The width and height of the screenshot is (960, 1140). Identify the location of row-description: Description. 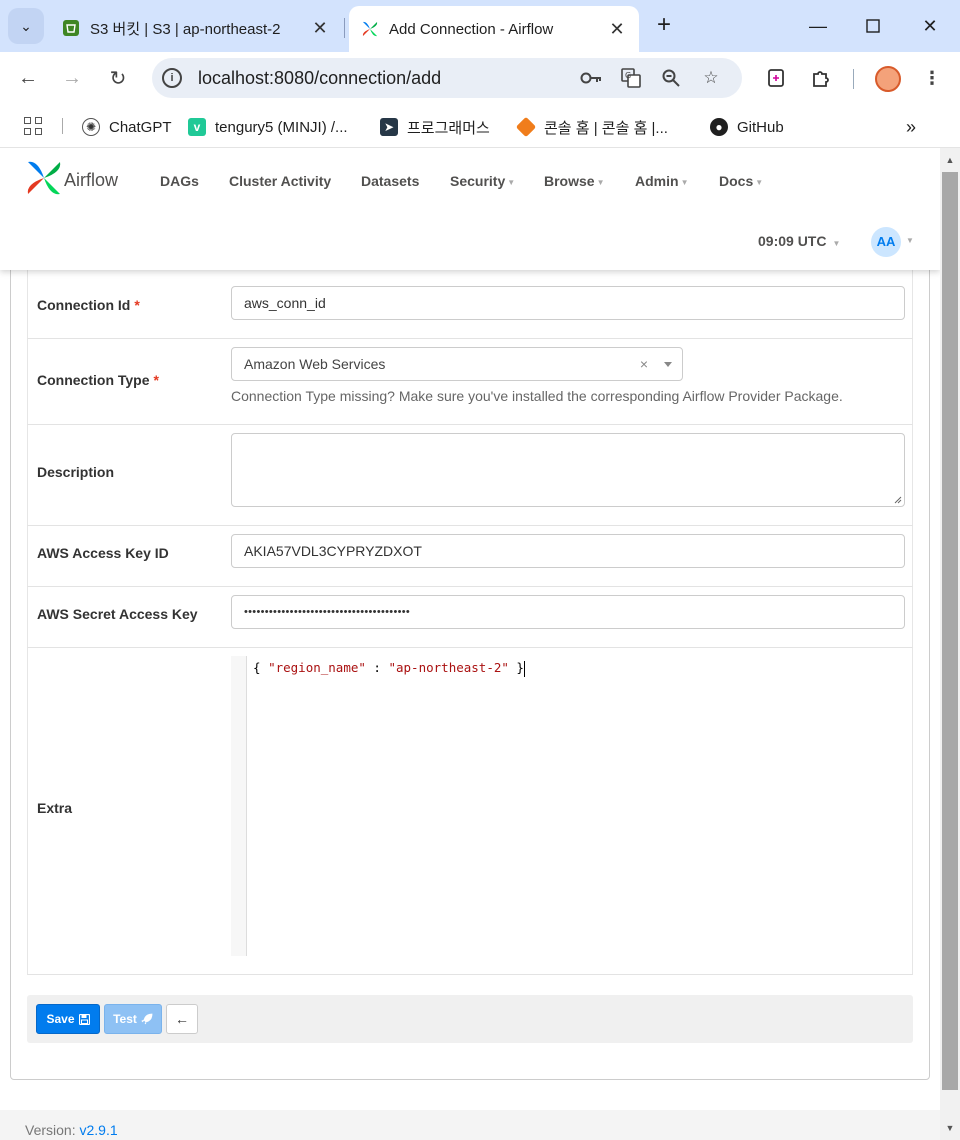
(470, 475).